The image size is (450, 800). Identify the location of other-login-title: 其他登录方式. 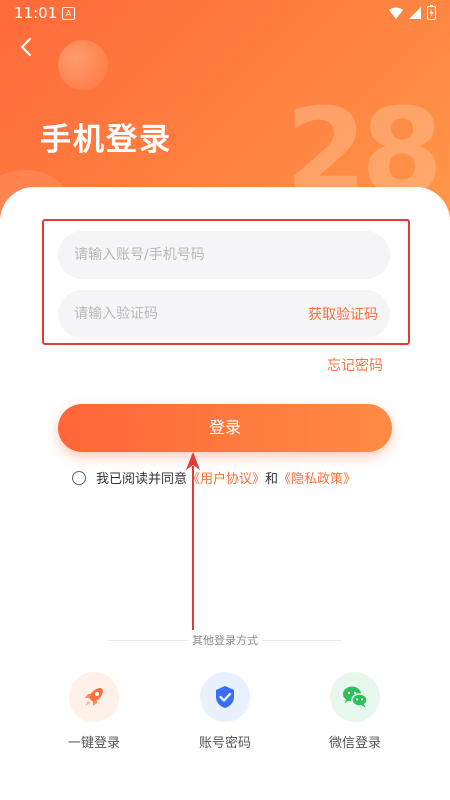
(225, 640).